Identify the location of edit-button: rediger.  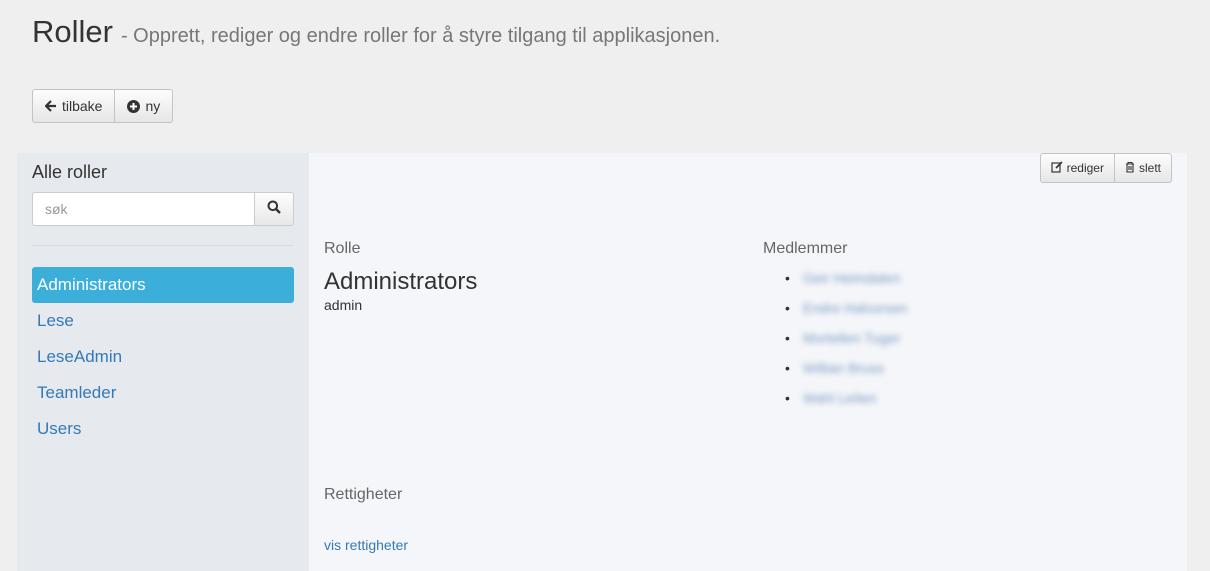
(1077, 168).